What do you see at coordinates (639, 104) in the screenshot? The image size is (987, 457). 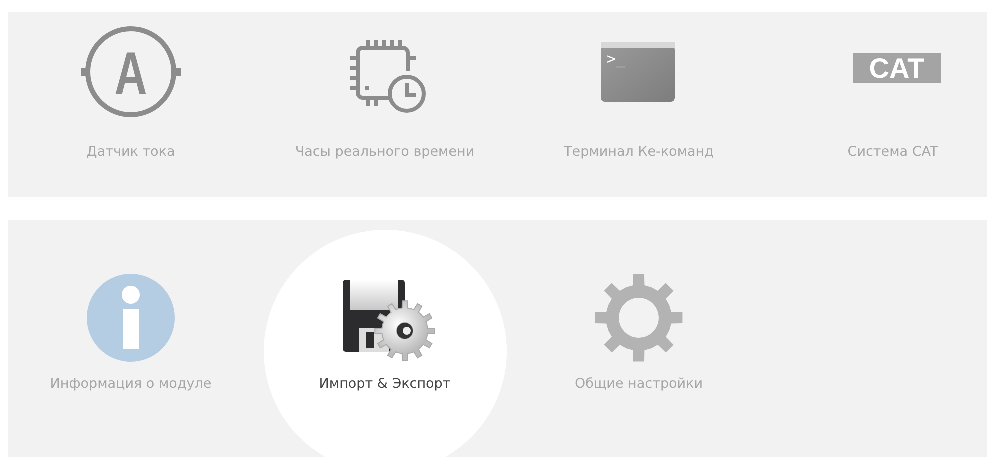 I see `menu-tile: >_ Терминал Ке-команд` at bounding box center [639, 104].